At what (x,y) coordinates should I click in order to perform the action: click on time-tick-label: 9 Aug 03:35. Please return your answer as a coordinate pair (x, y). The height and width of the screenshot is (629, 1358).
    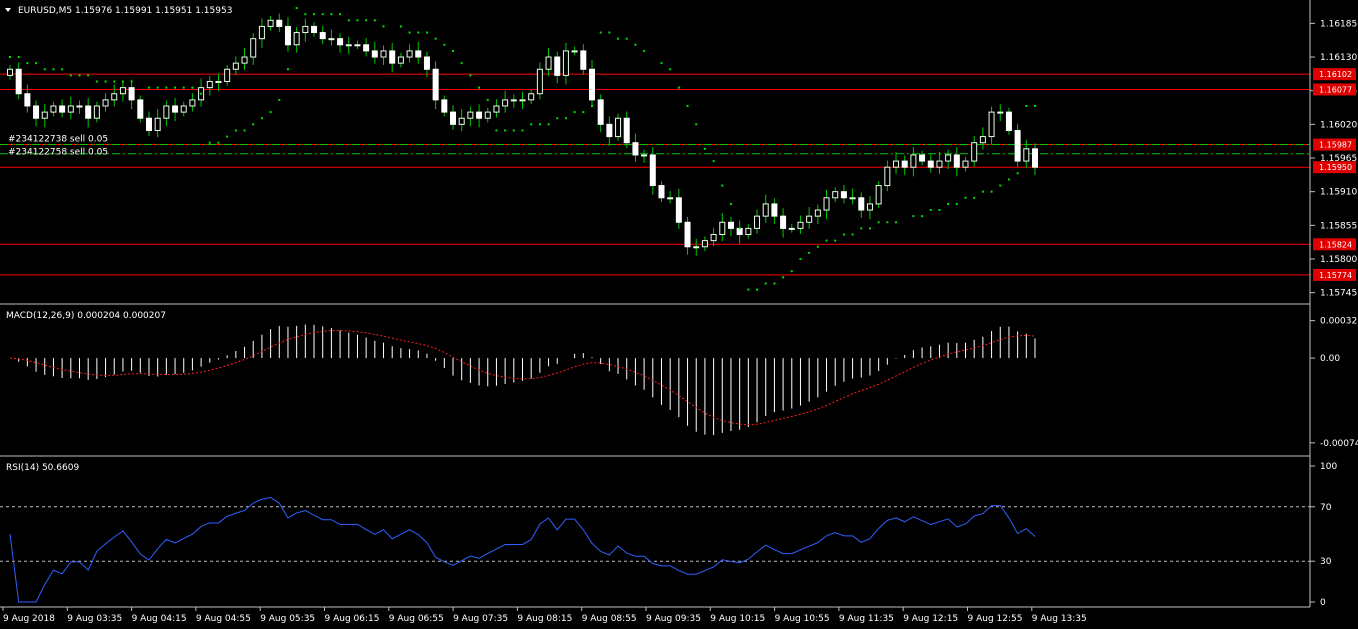
    Looking at the image, I should click on (94, 619).